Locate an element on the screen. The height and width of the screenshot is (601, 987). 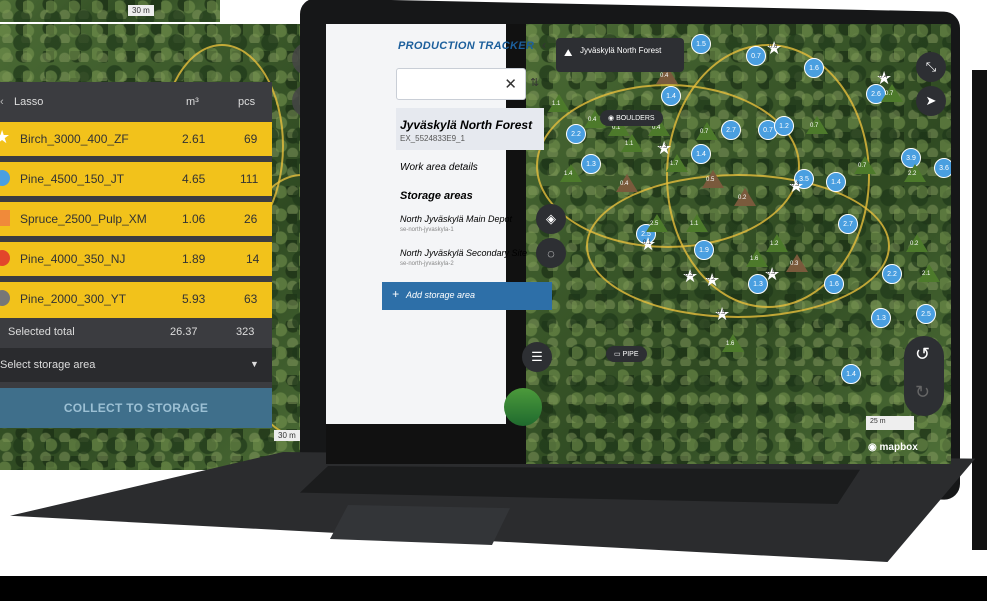
map-scale: 30 m is located at coordinates (287, 435).